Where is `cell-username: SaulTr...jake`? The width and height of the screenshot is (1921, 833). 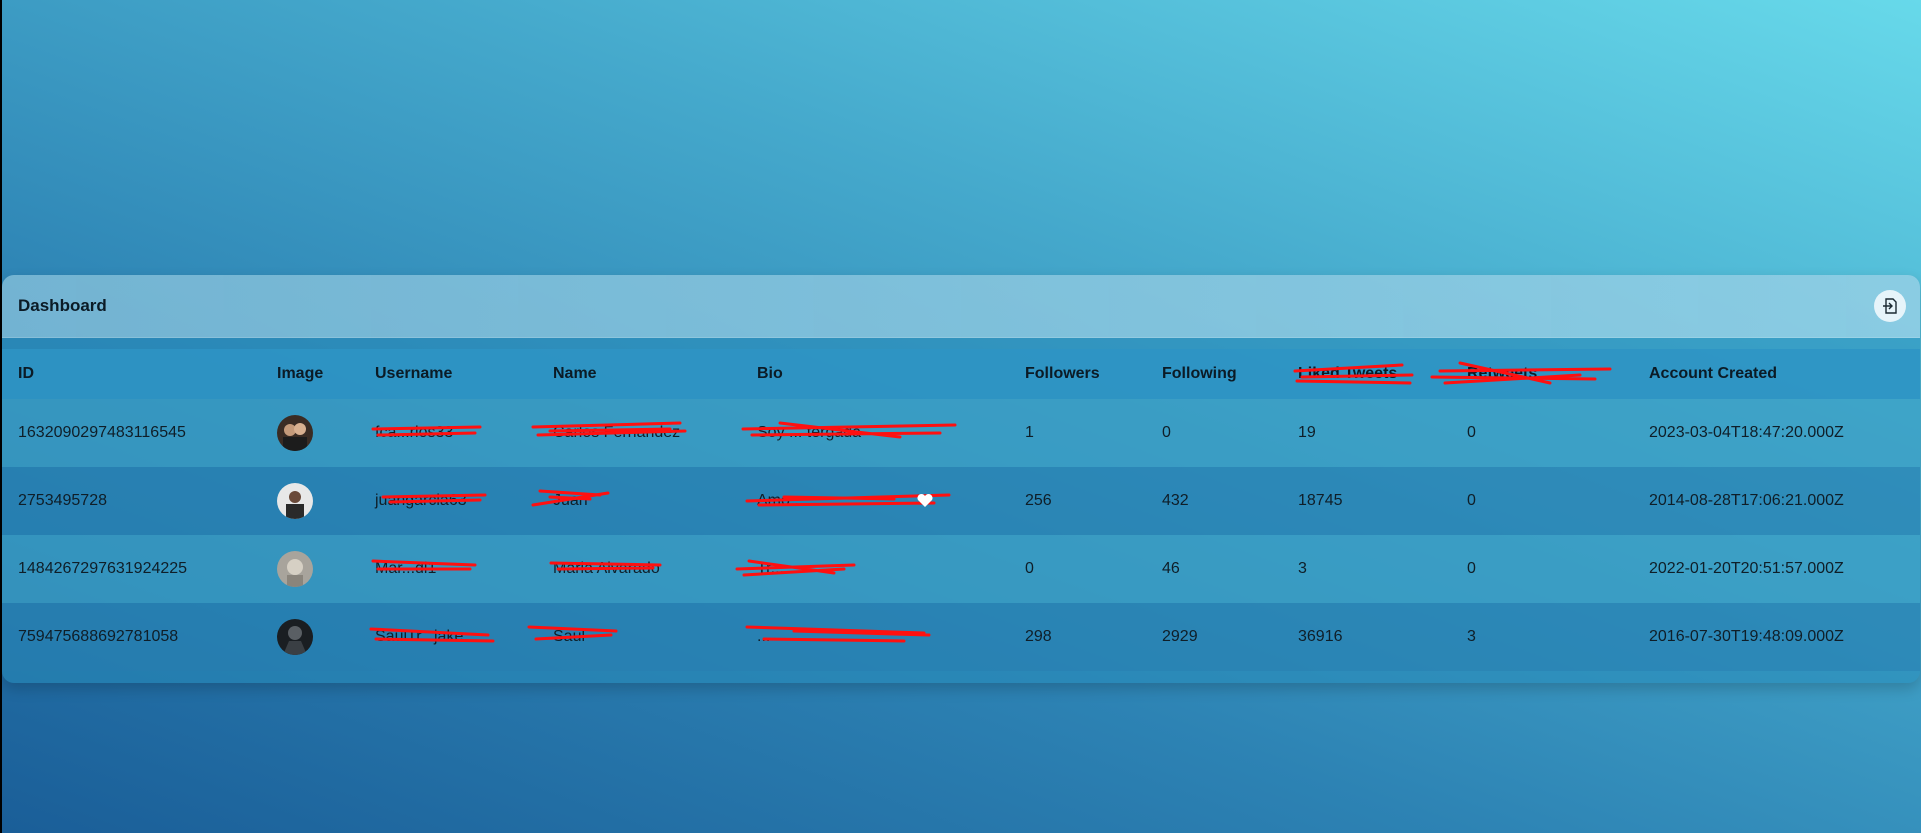
cell-username: SaulTr...jake is located at coordinates (419, 636).